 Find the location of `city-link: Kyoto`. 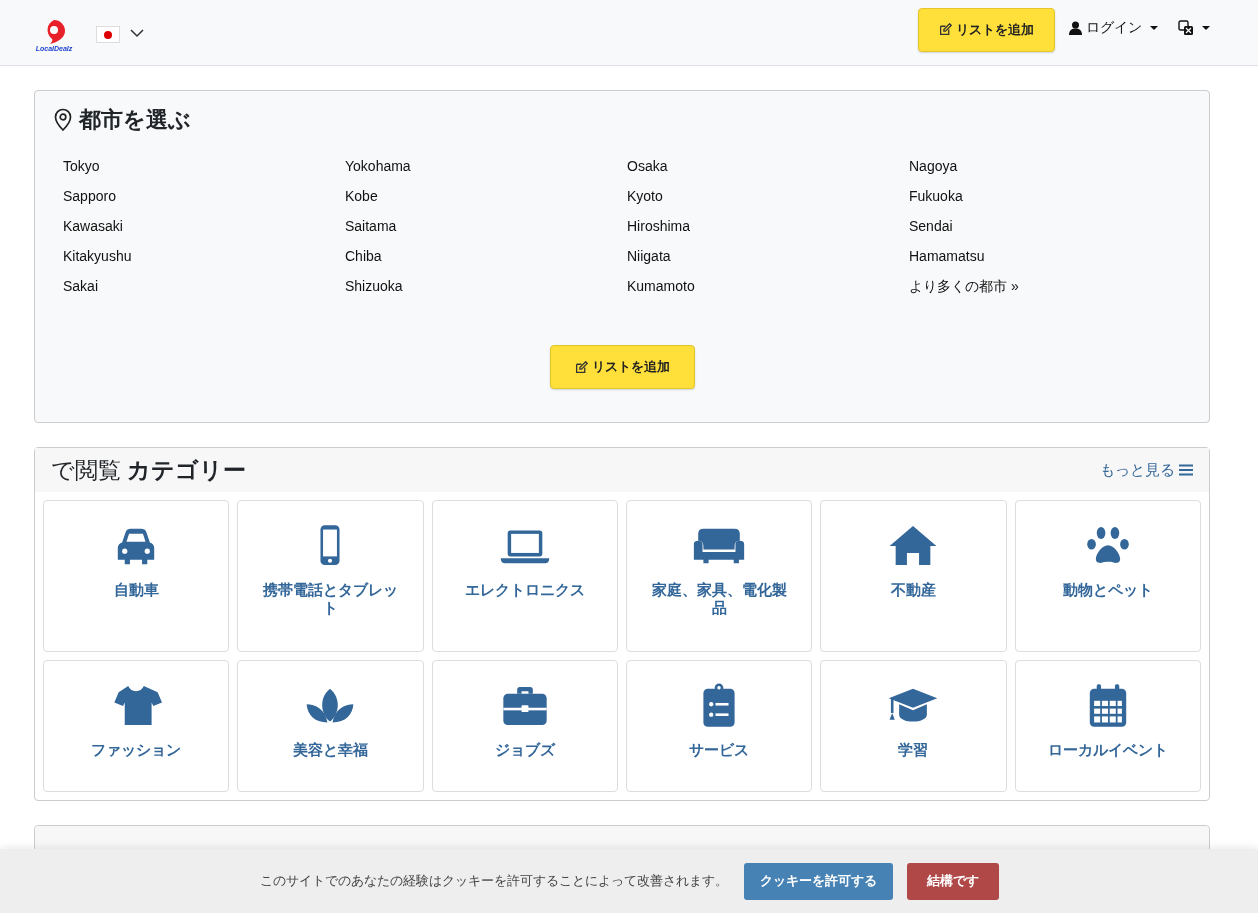

city-link: Kyoto is located at coordinates (768, 196).